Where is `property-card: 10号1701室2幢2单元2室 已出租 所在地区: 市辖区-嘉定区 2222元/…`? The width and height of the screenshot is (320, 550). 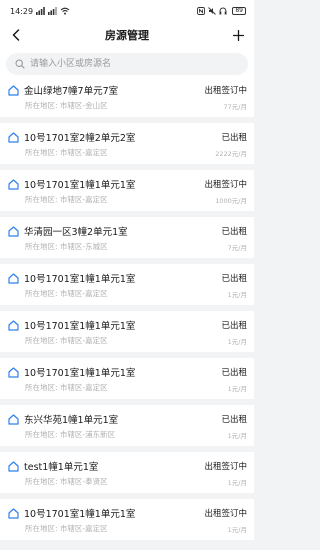 property-card: 10号1701室2幢2单元2室 已出租 所在地区: 市辖区-嘉定区 2222元/… is located at coordinates (127, 143).